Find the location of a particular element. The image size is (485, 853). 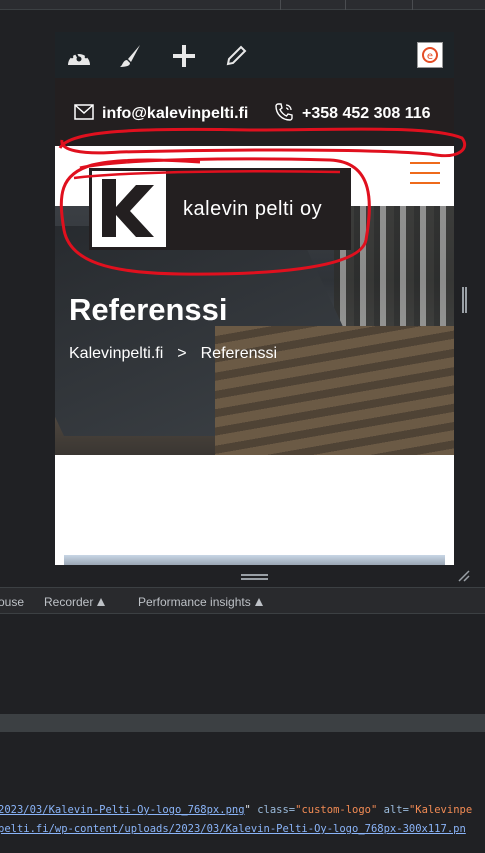

email-contact: info@kalevinpelti.fi is located at coordinates (161, 114).